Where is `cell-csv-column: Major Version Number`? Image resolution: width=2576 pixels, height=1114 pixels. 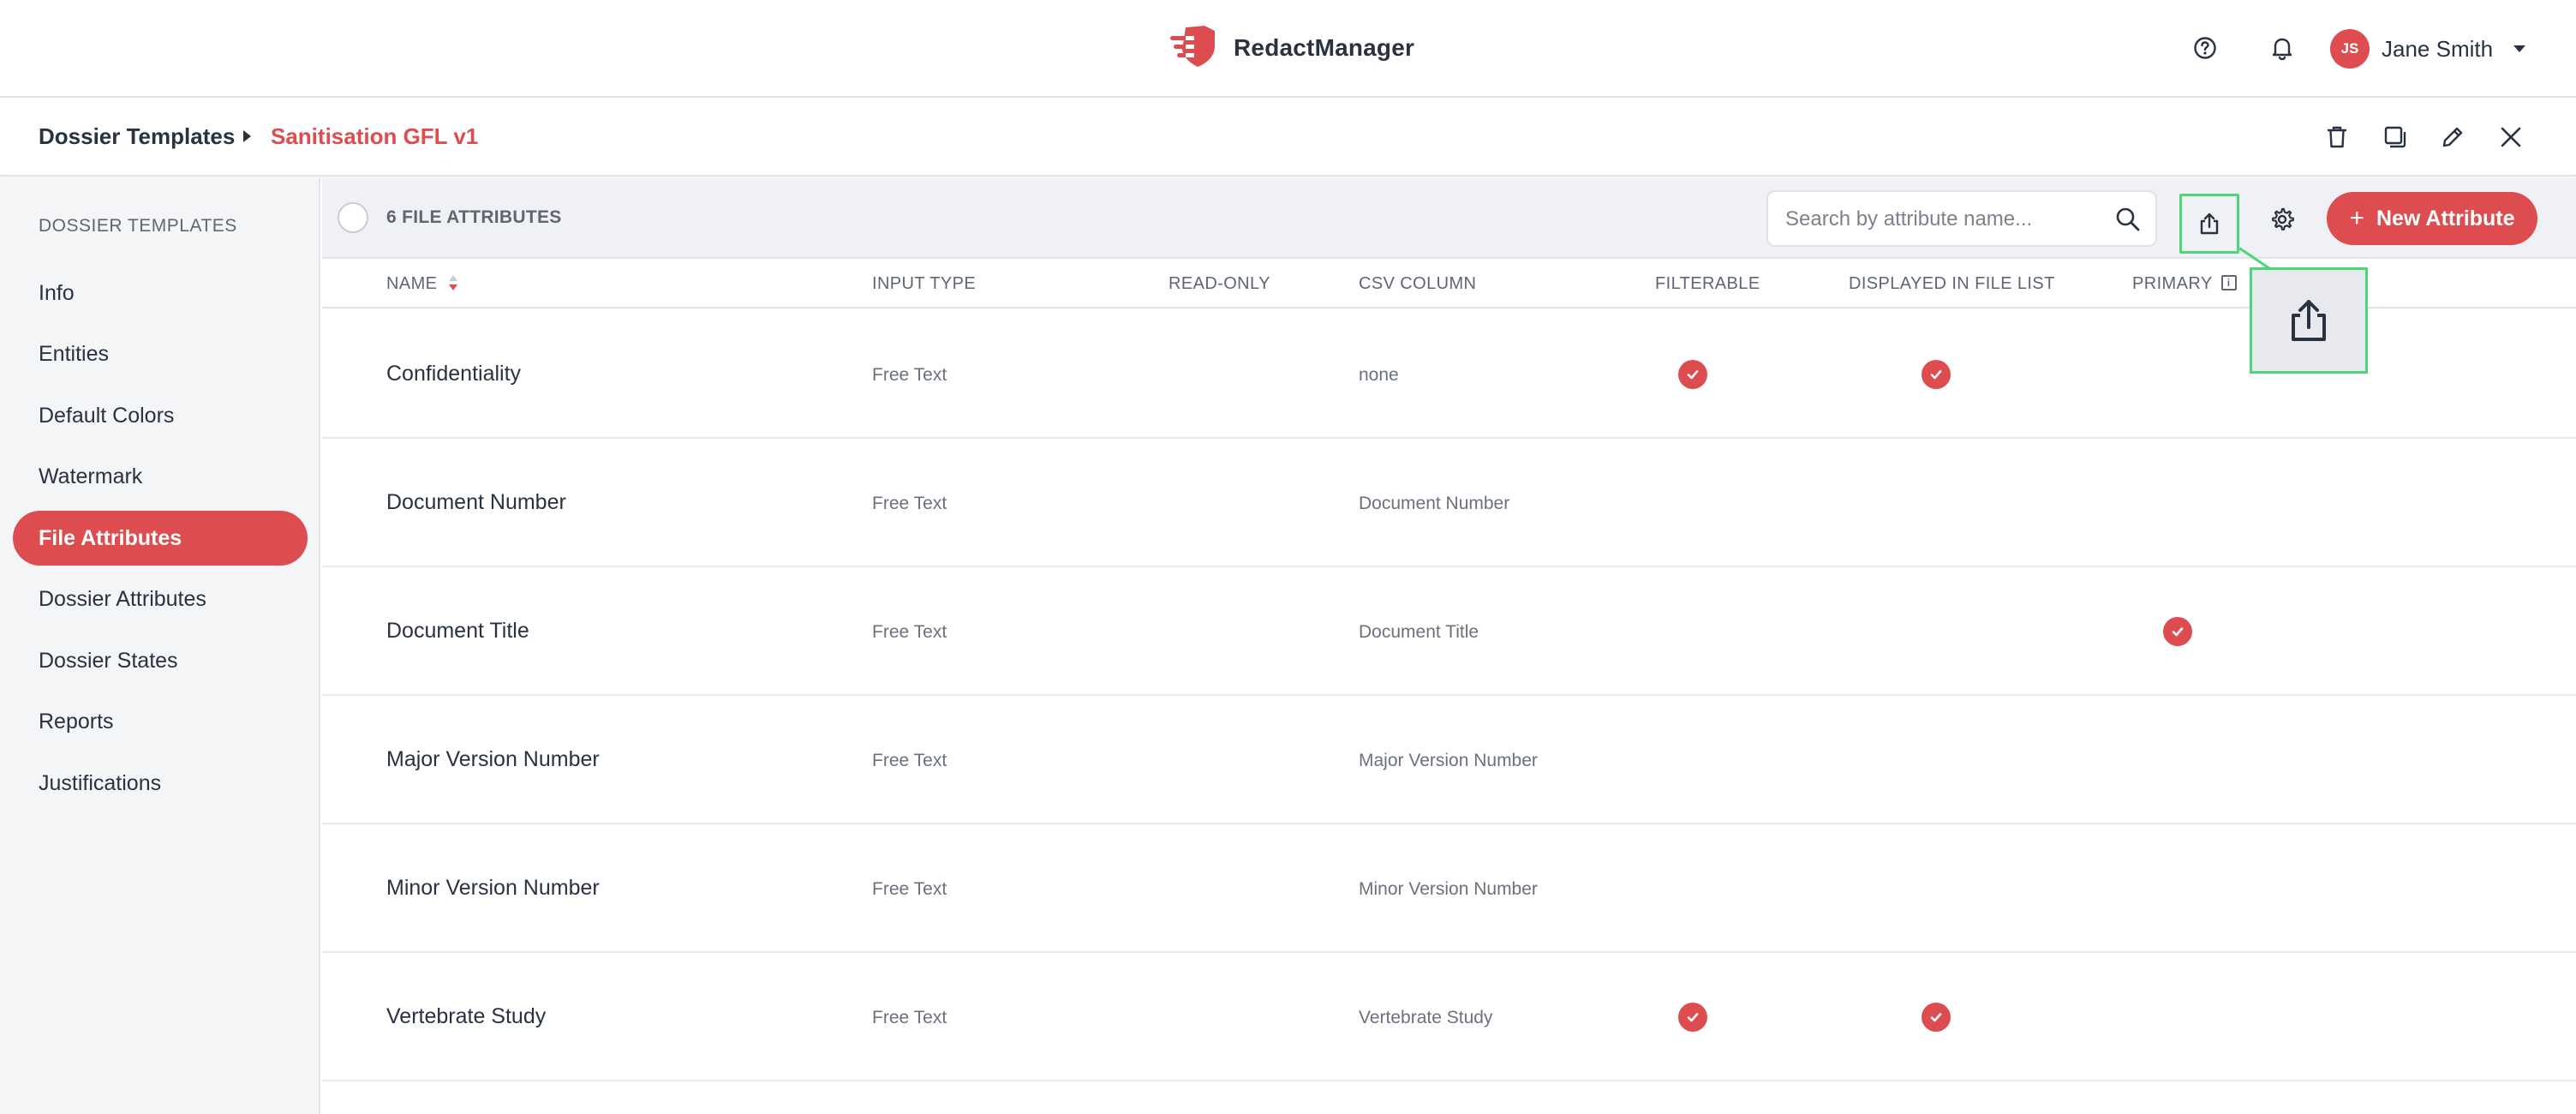 cell-csv-column: Major Version Number is located at coordinates (1449, 761).